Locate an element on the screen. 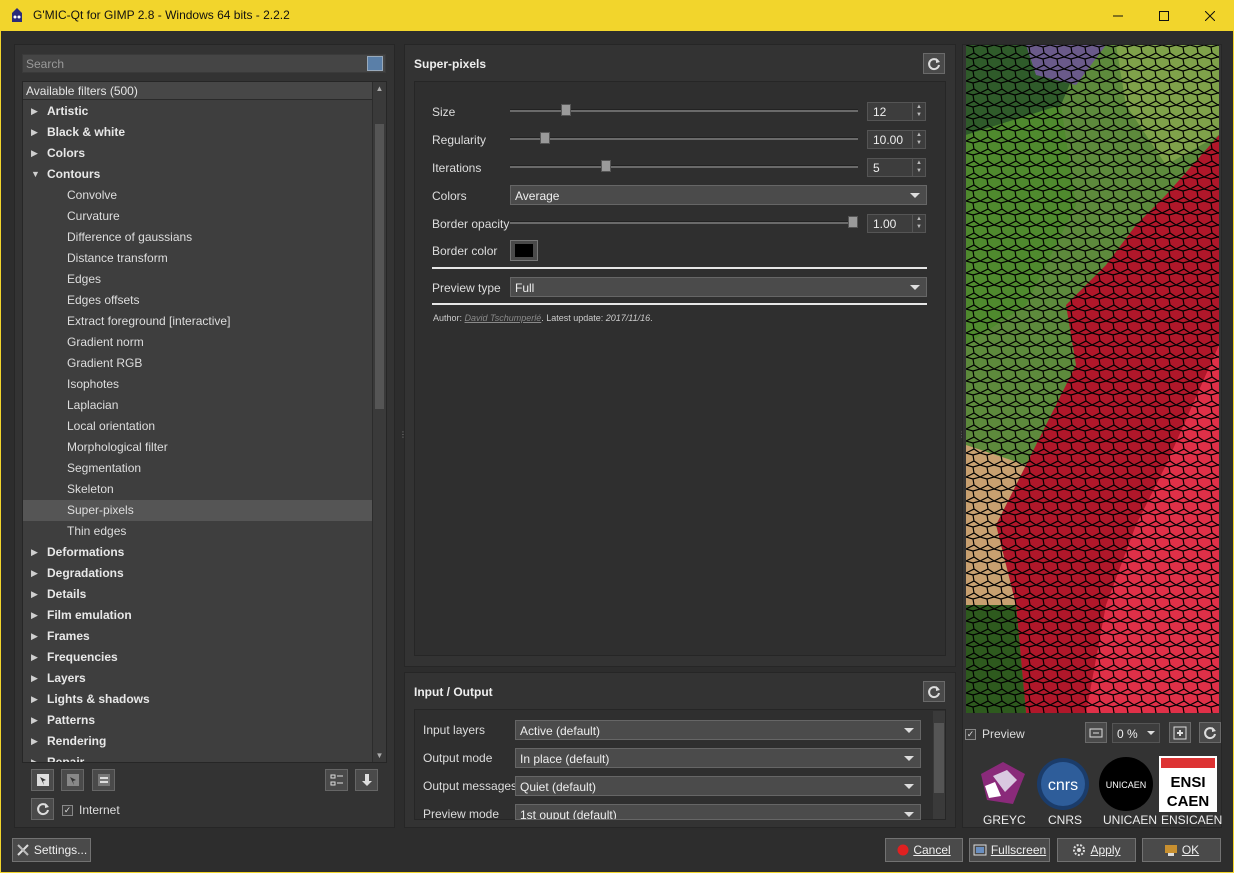  filter-category: ▶ Patterns is located at coordinates (198, 720).